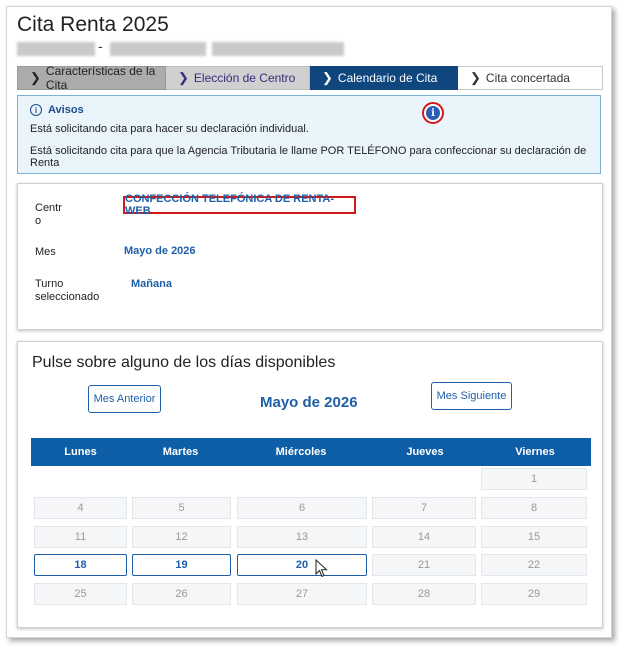  Describe the element at coordinates (387, 78) in the screenshot. I see `step-label: Calendario de Cita` at that location.